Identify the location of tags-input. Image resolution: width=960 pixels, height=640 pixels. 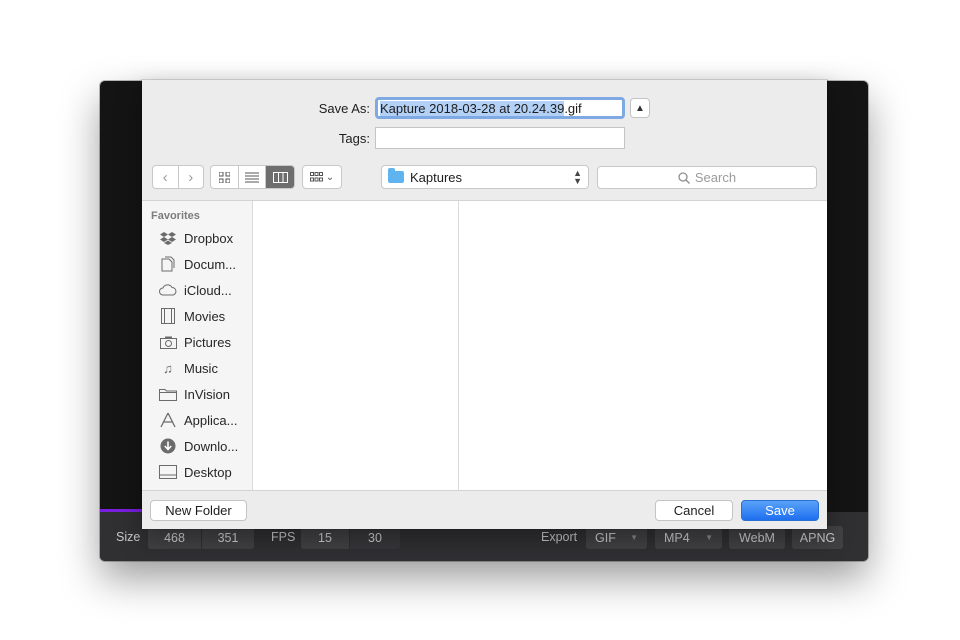
(500, 138).